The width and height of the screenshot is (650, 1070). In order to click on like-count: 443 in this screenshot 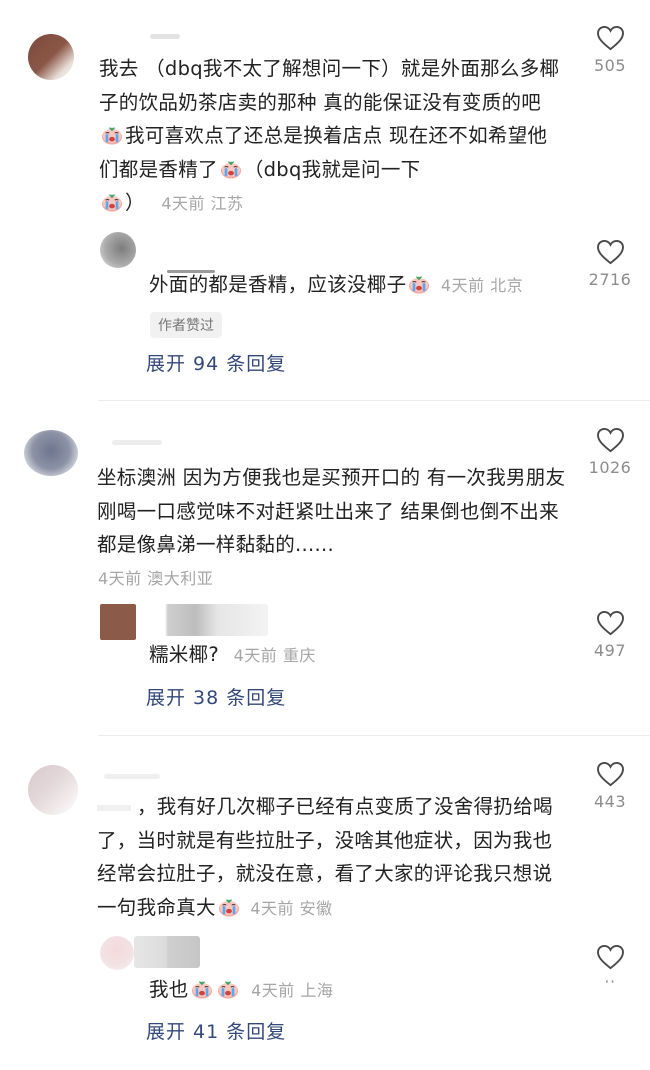, I will do `click(610, 801)`.